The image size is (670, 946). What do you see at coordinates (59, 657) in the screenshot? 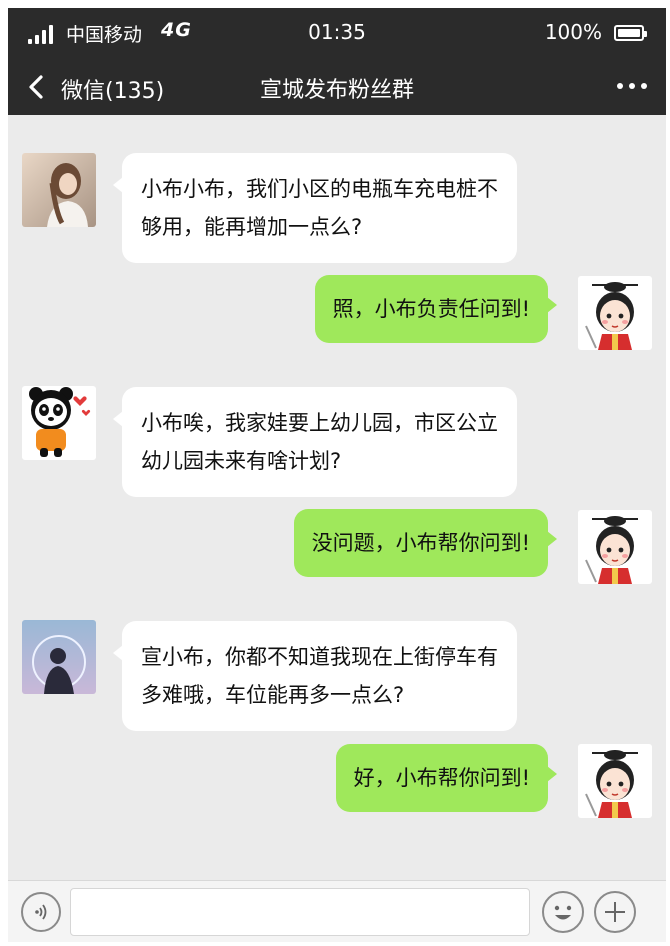
I see `silhouette-photo-avatar` at bounding box center [59, 657].